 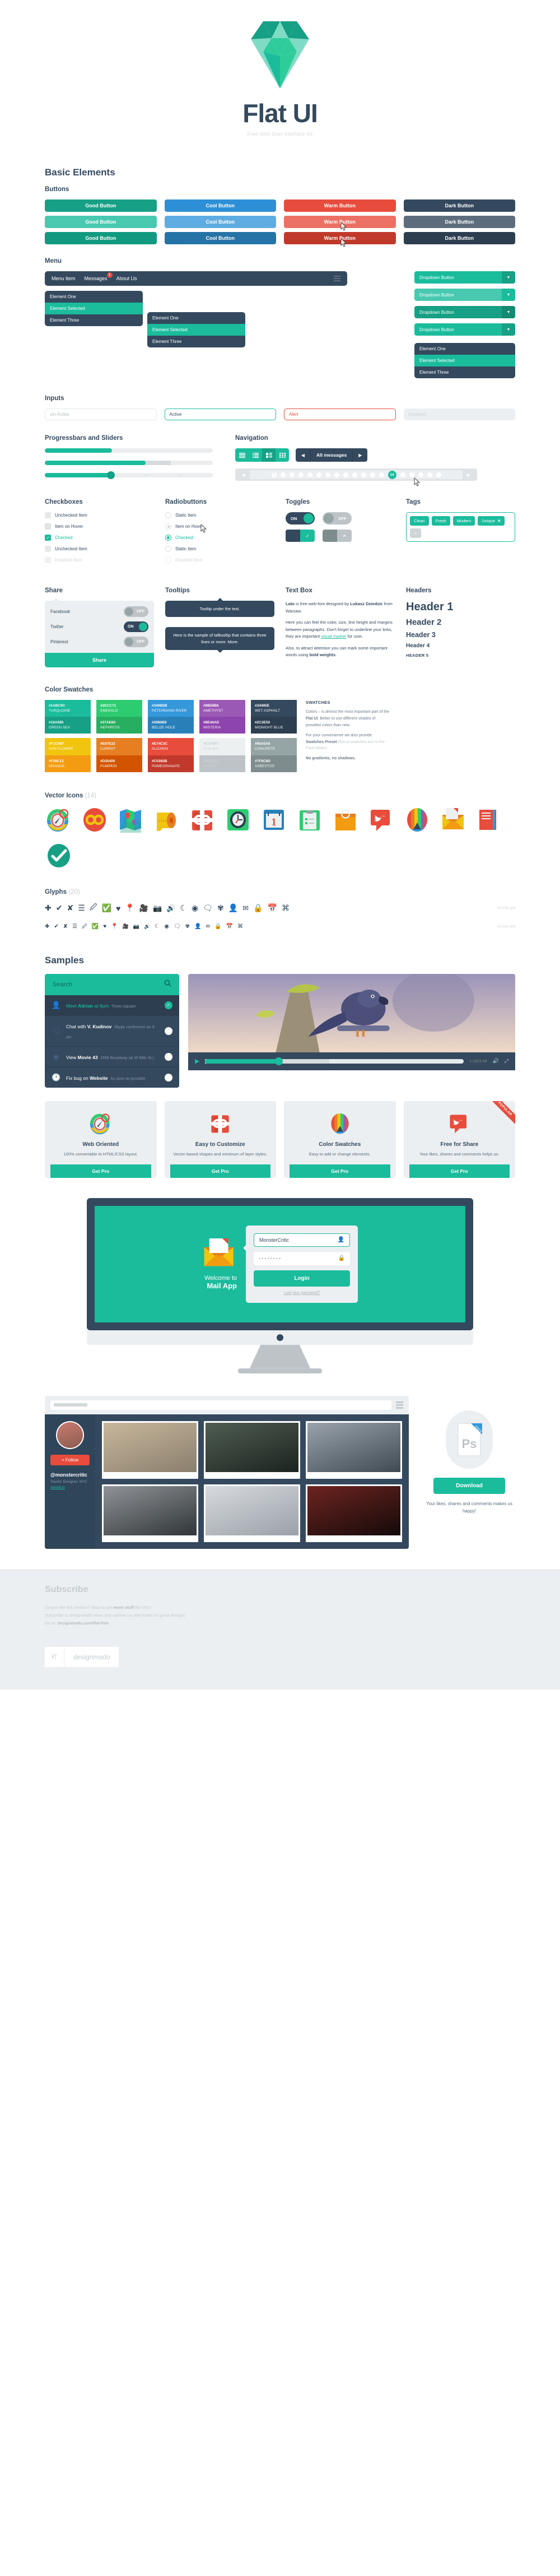 What do you see at coordinates (105, 926) in the screenshot?
I see `heart-icon: ♥` at bounding box center [105, 926].